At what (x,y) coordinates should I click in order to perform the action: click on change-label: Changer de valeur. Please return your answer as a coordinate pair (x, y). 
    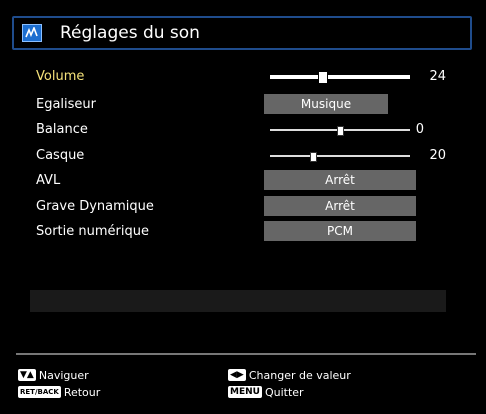
    Looking at the image, I should click on (299, 375).